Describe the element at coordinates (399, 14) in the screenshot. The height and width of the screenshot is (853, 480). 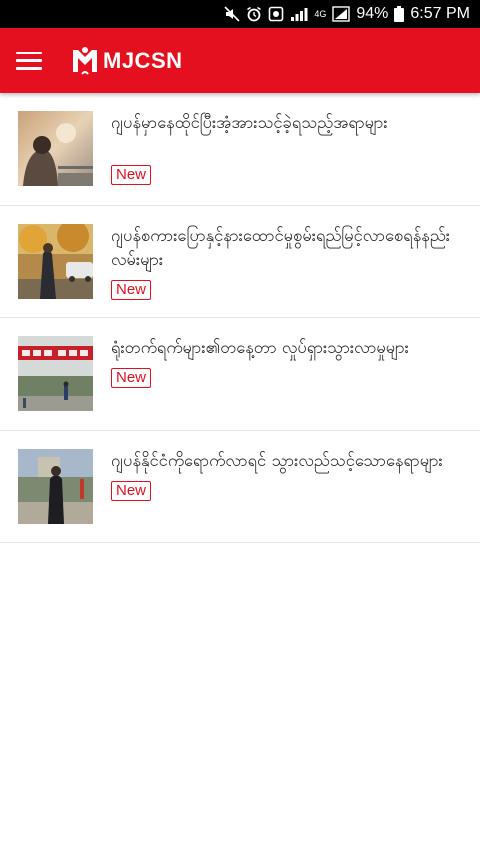
I see `battery-icon` at that location.